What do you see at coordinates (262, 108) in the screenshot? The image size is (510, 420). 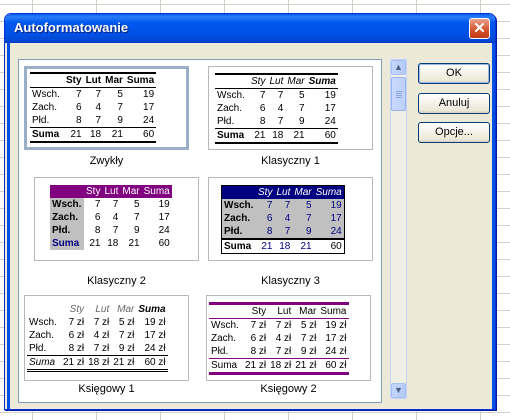 I see `cell: 6` at bounding box center [262, 108].